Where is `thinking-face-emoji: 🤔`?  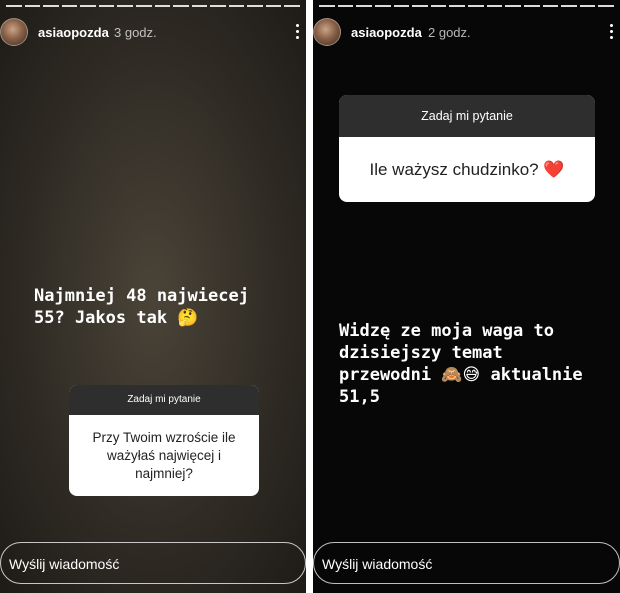 thinking-face-emoji: 🤔 is located at coordinates (188, 318).